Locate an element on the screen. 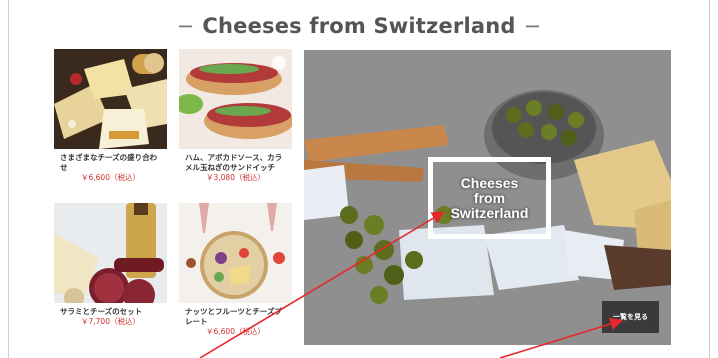 This screenshot has height=358, width=718. product-image-sandwich is located at coordinates (235, 99).